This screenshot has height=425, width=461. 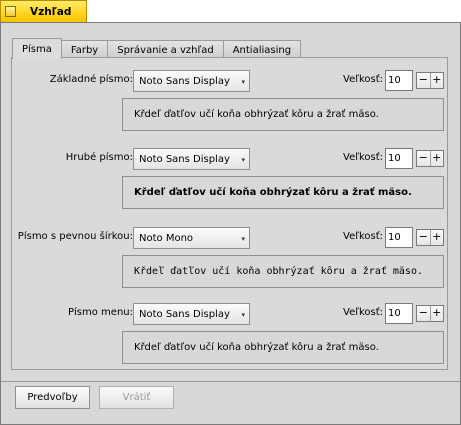 I want to click on menu-font-label: Písmo menu:, so click(x=100, y=312).